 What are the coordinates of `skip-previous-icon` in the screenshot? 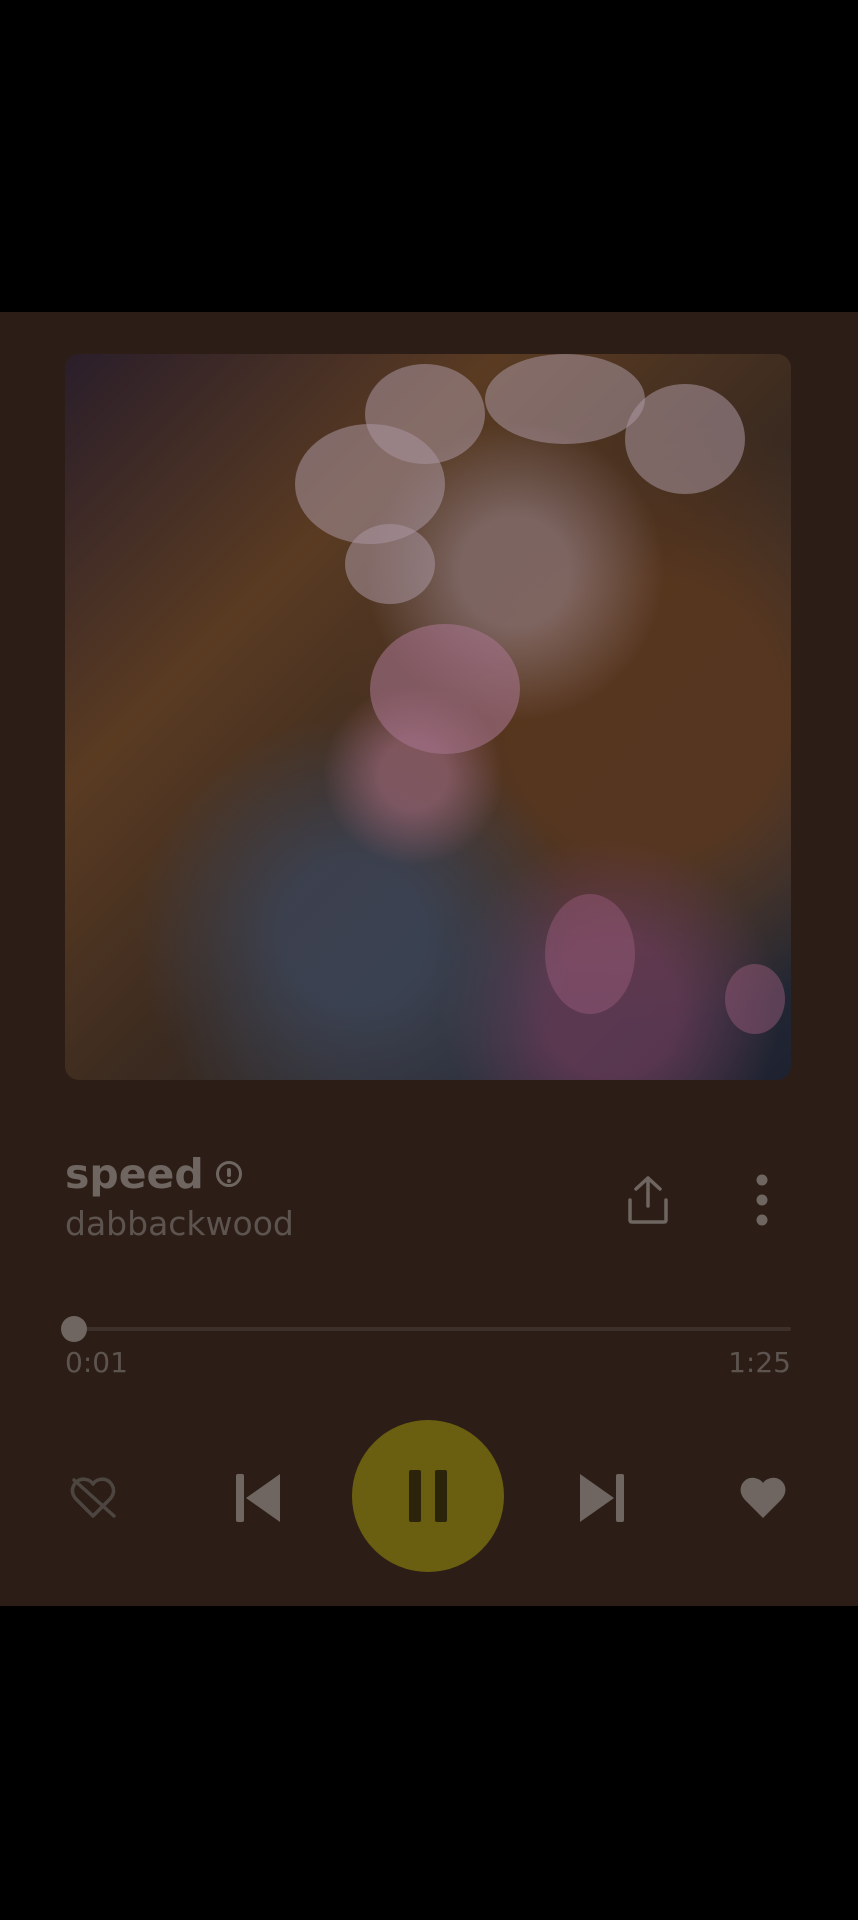 It's located at (258, 1498).